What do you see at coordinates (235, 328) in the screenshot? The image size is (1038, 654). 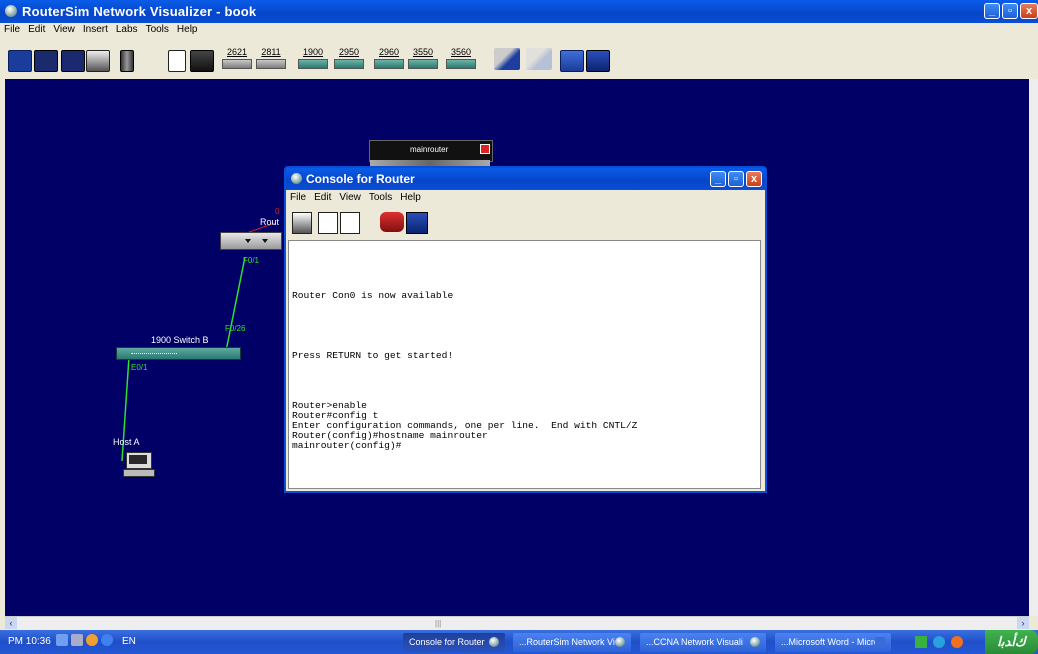 I see `port-label-f026: F0/26` at bounding box center [235, 328].